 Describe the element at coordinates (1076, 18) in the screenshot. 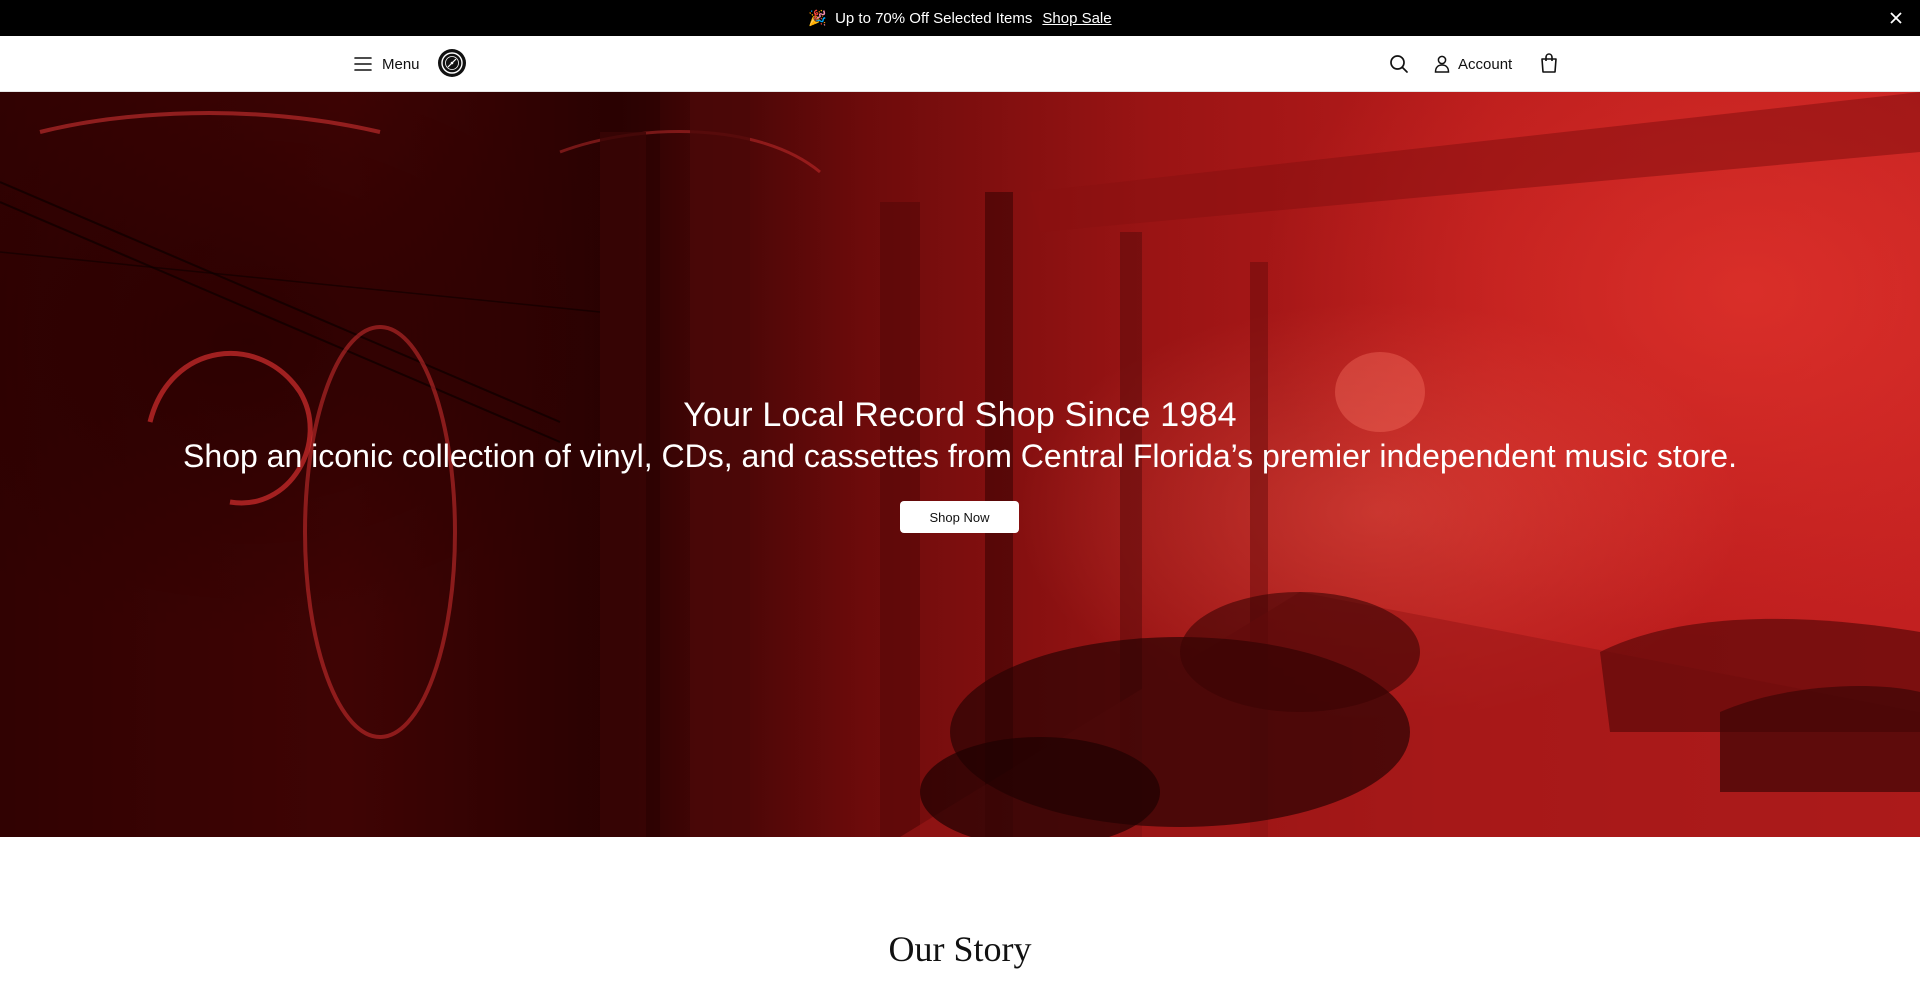

I see `shop-sale-link: Shop Sale` at that location.